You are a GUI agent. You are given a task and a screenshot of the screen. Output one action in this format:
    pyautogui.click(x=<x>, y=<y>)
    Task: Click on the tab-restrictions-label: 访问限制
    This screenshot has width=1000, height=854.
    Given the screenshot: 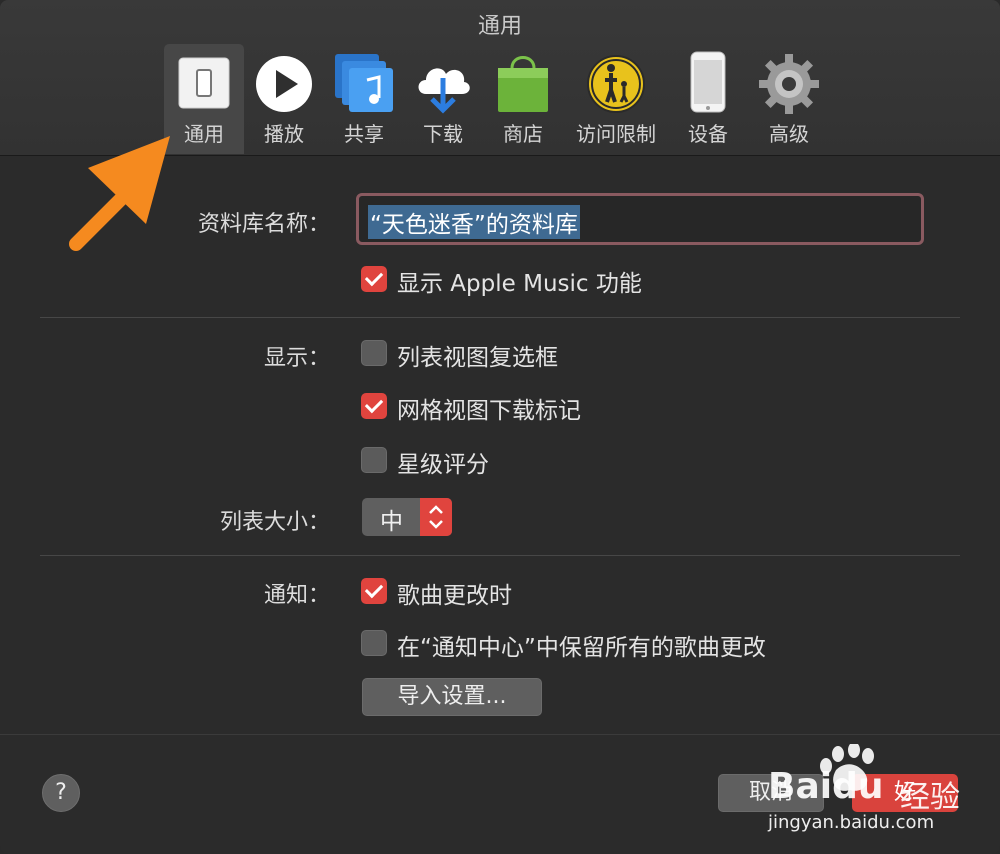 What is the action you would take?
    pyautogui.click(x=616, y=134)
    